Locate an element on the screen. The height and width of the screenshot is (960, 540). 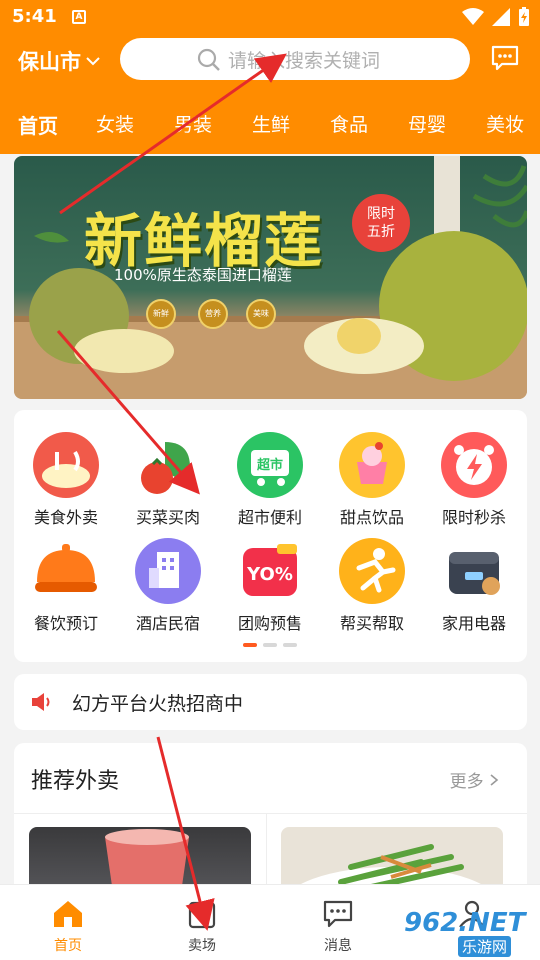
appliance-icon is located at coordinates (474, 571).